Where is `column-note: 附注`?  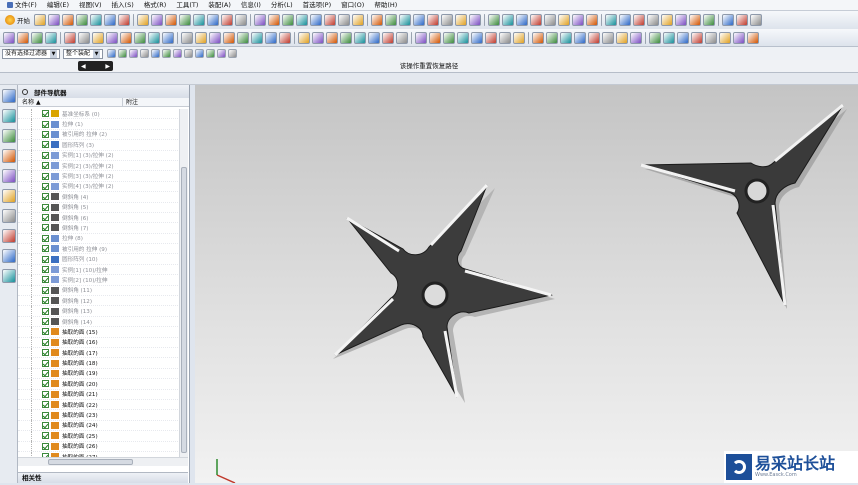 column-note: 附注 is located at coordinates (130, 102).